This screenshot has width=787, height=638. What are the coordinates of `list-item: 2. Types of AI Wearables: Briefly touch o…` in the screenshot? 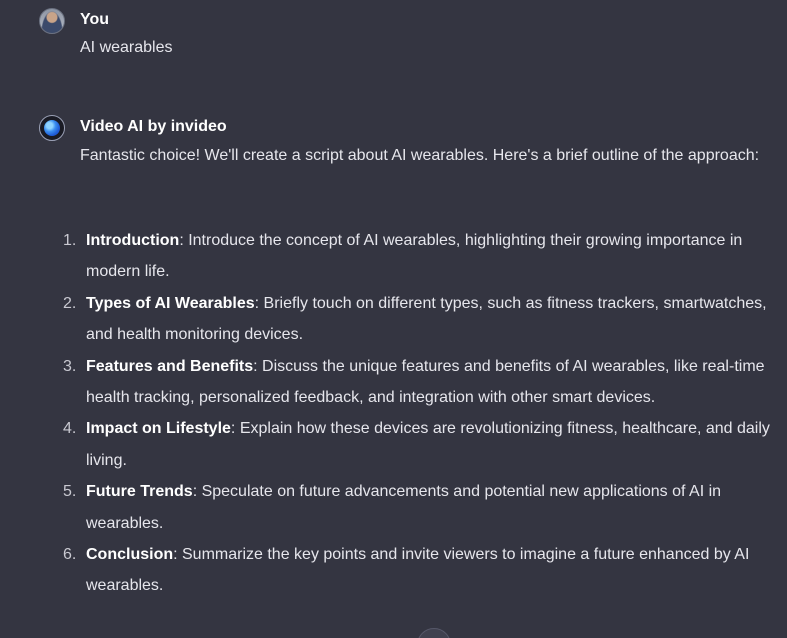 It's located at (413, 319).